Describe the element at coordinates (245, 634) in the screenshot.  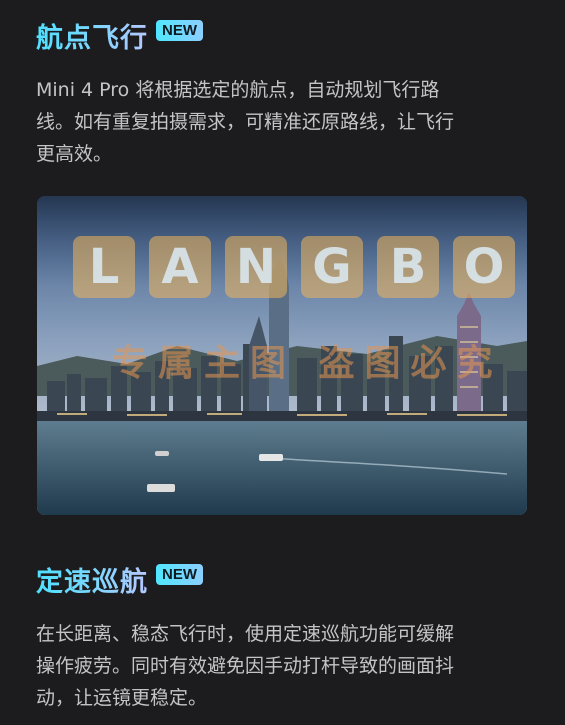
I see `description-line: 在长距离、稳态飞行时，使用定速巡航功能可缓解` at that location.